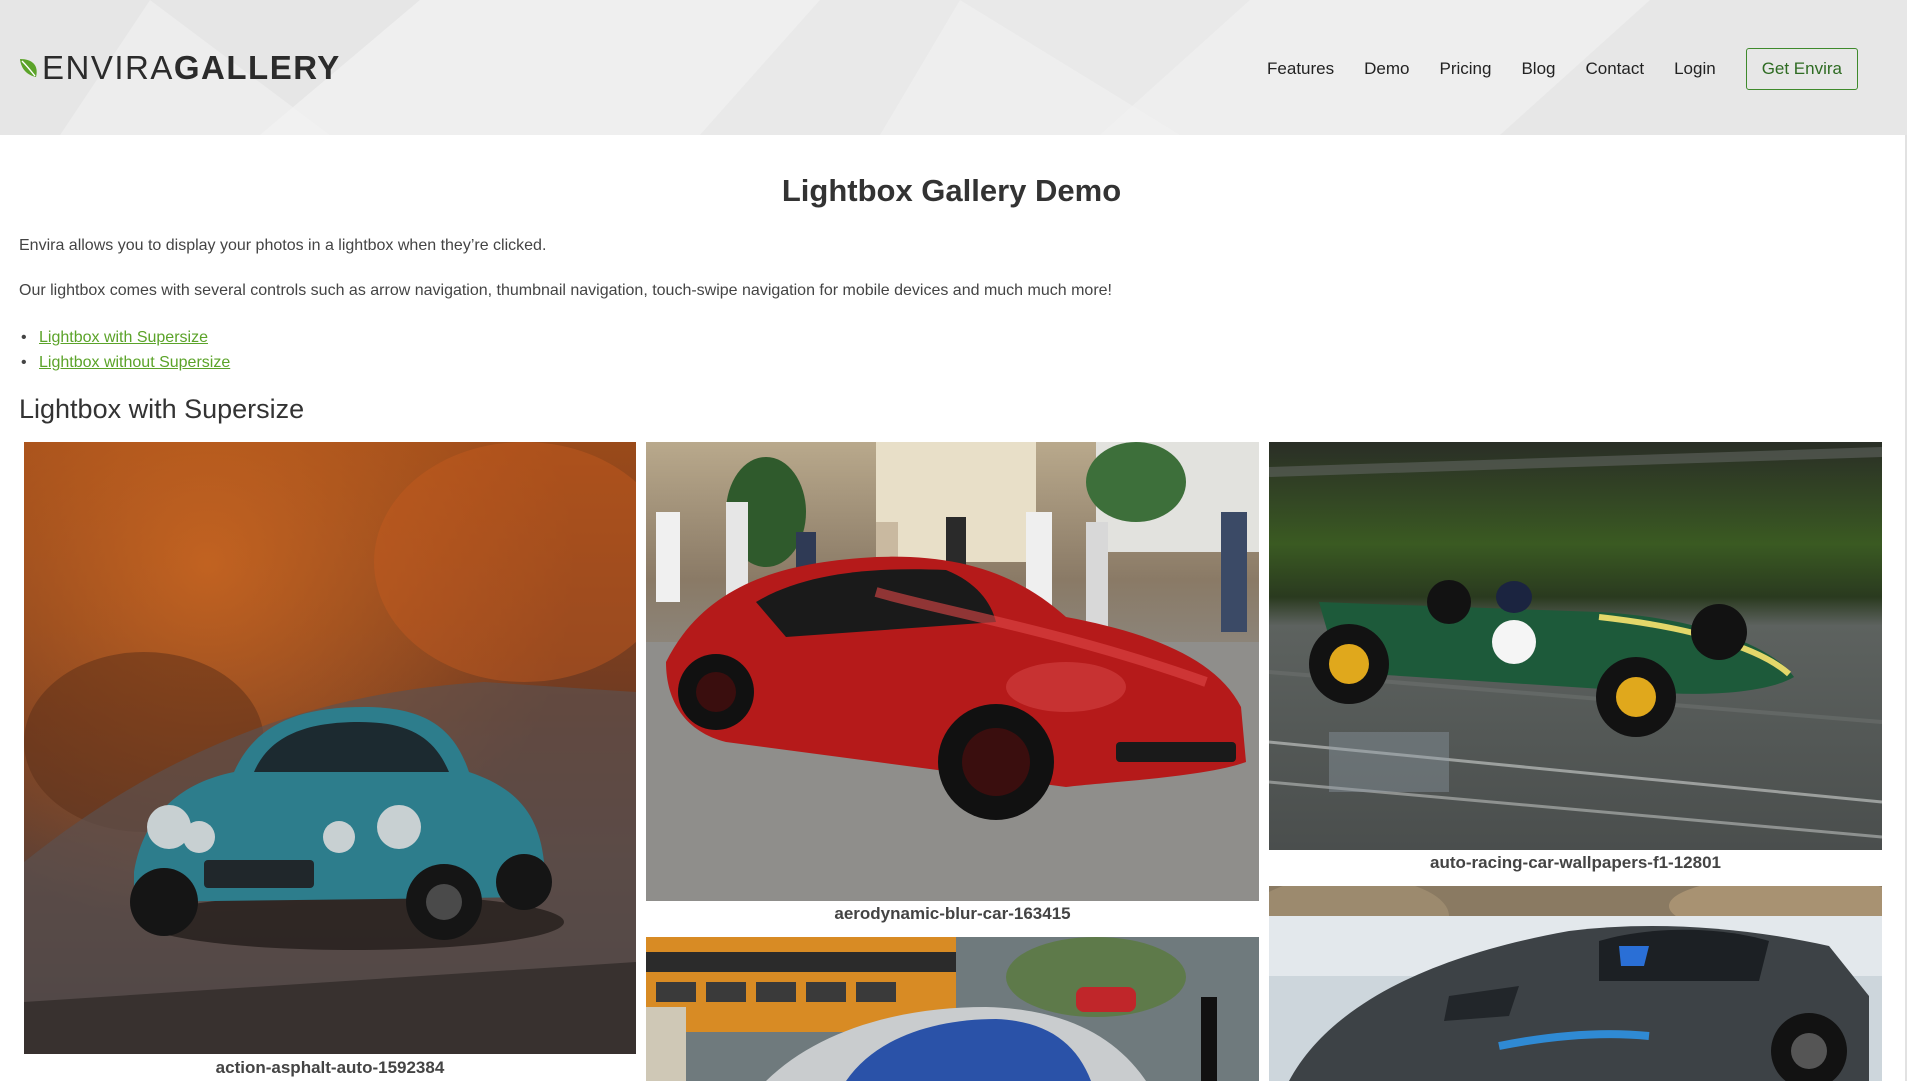 The height and width of the screenshot is (1081, 1907). I want to click on list-item: Lightbox with Supersize, so click(951, 337).